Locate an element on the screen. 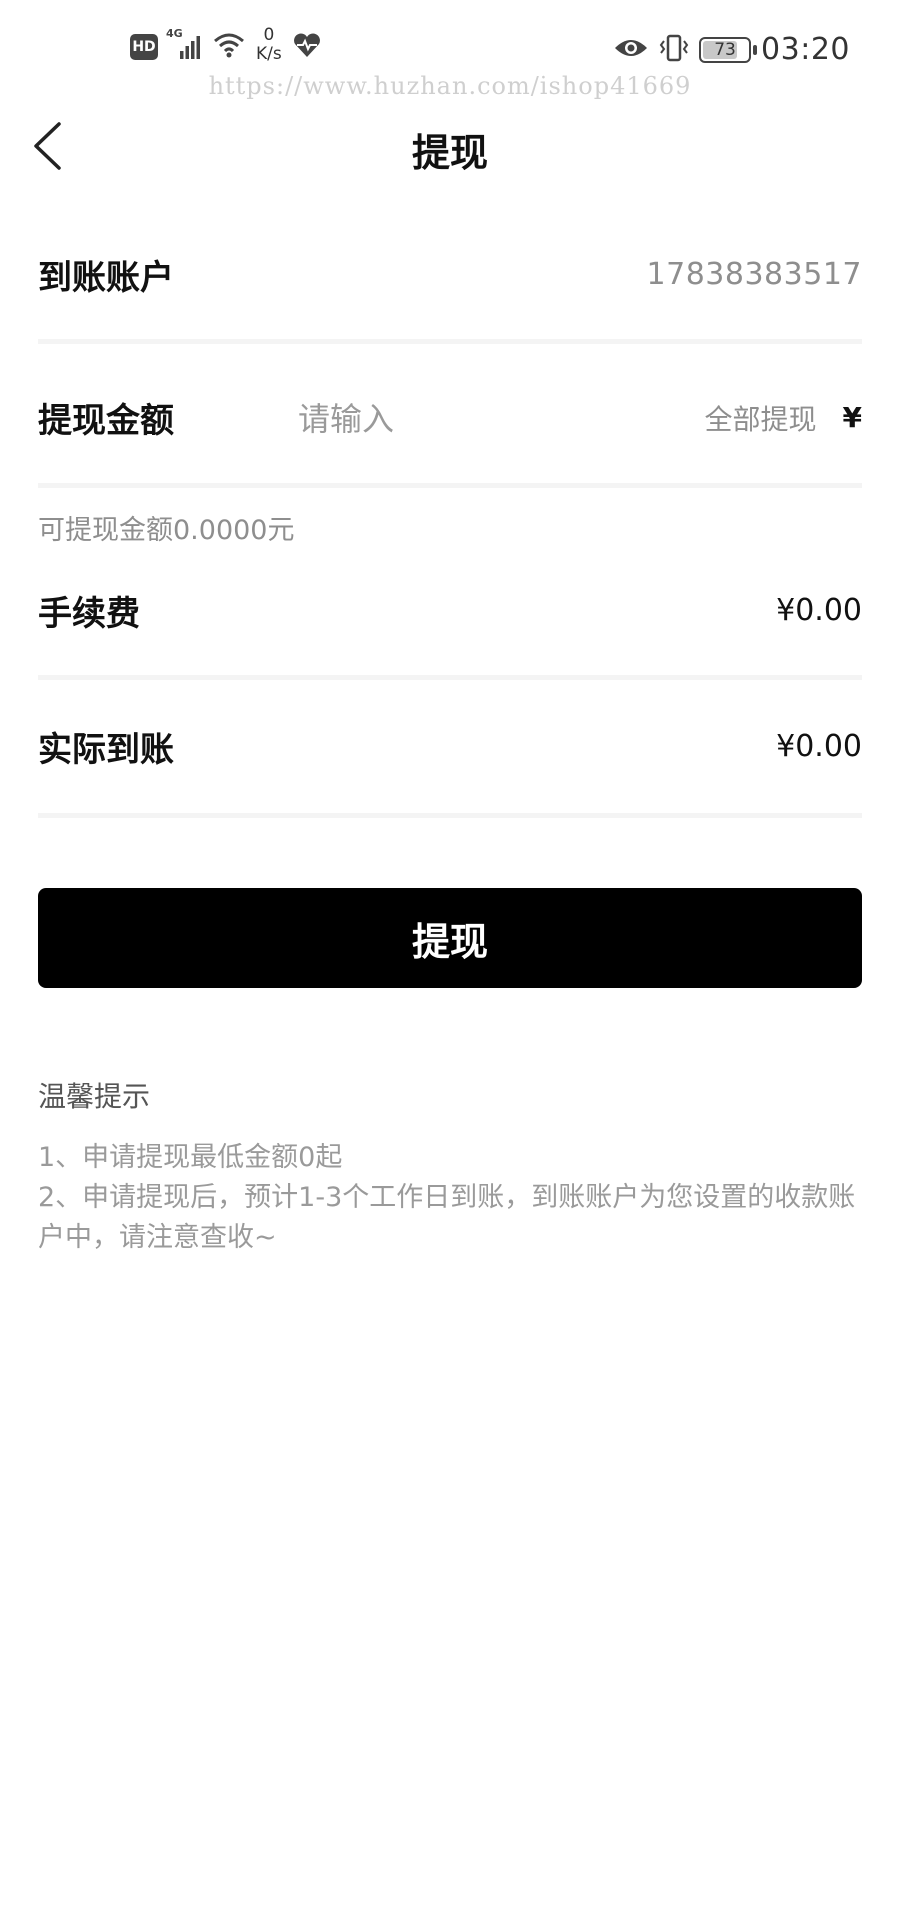  net-speed-value: 0 is located at coordinates (269, 35).